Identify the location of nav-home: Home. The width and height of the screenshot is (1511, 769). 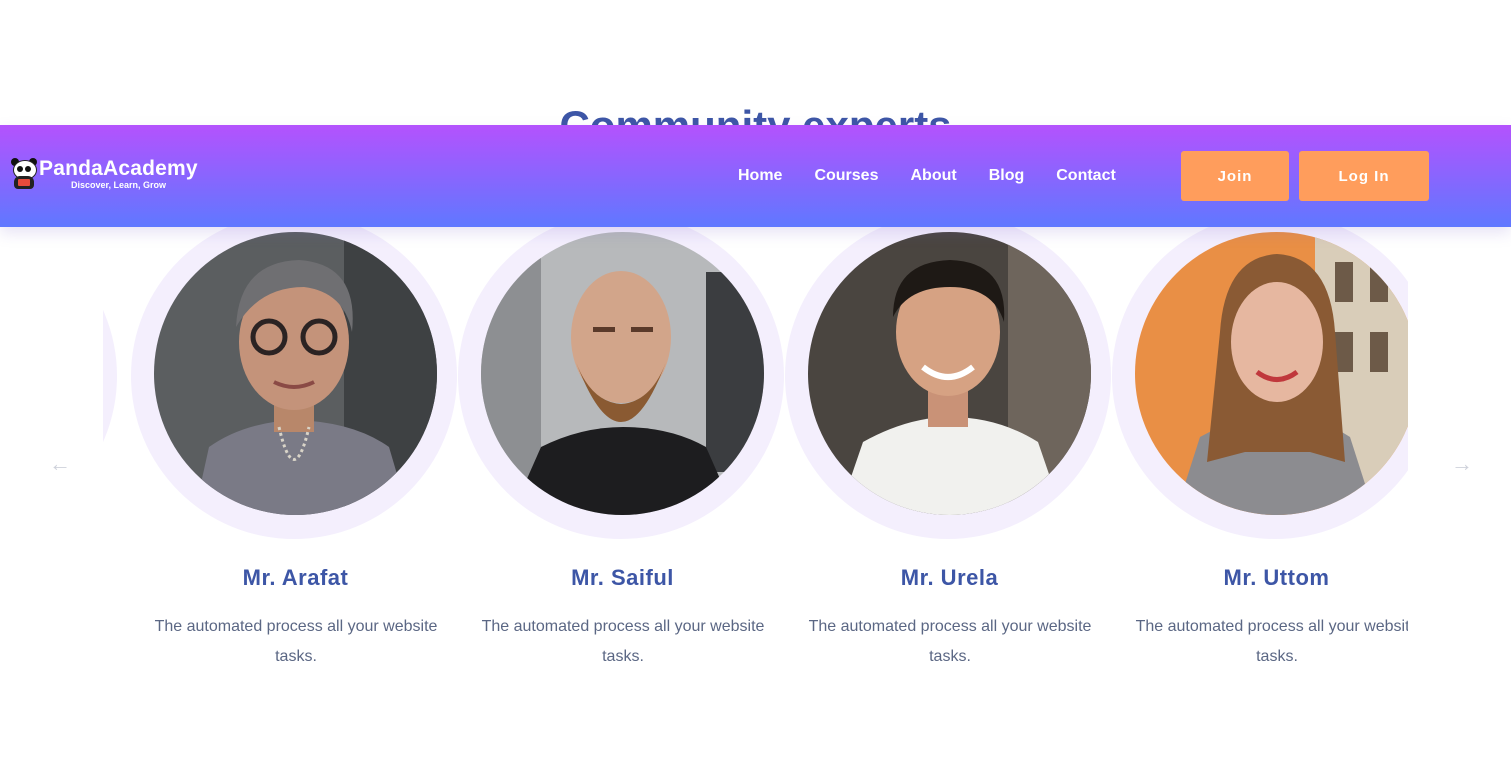
(760, 176).